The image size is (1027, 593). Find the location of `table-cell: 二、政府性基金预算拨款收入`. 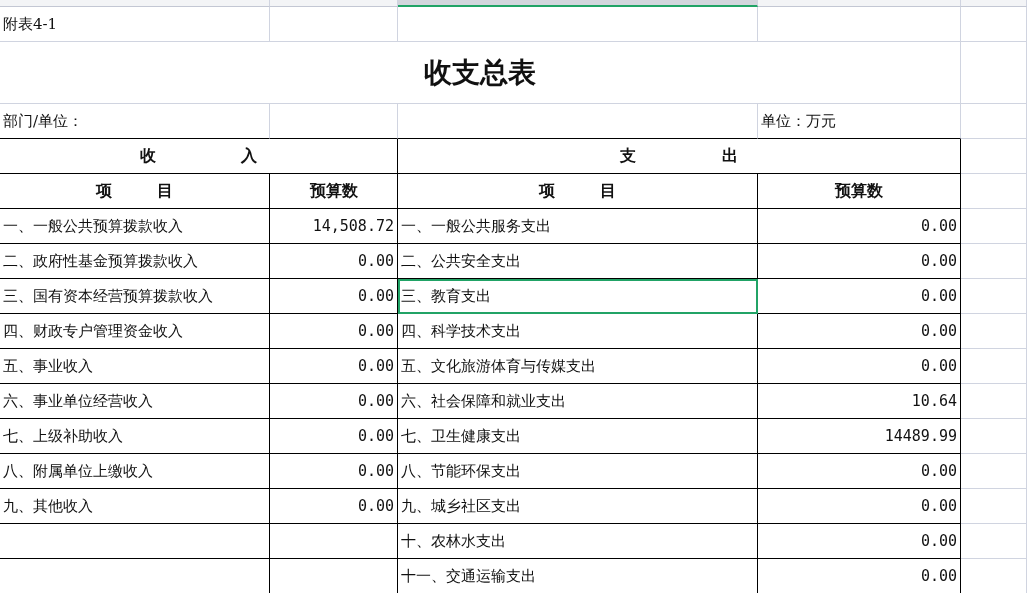

table-cell: 二、政府性基金预算拨款收入 is located at coordinates (135, 261).